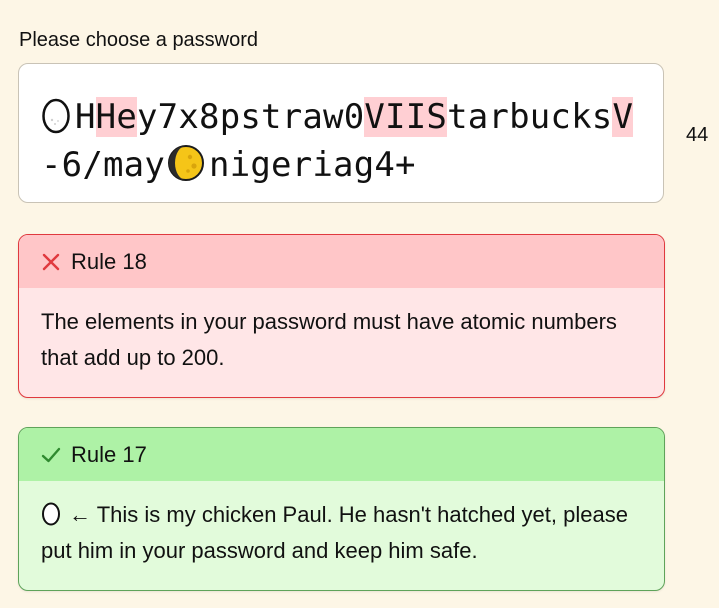  I want to click on password-segment-highlight: V, so click(623, 117).